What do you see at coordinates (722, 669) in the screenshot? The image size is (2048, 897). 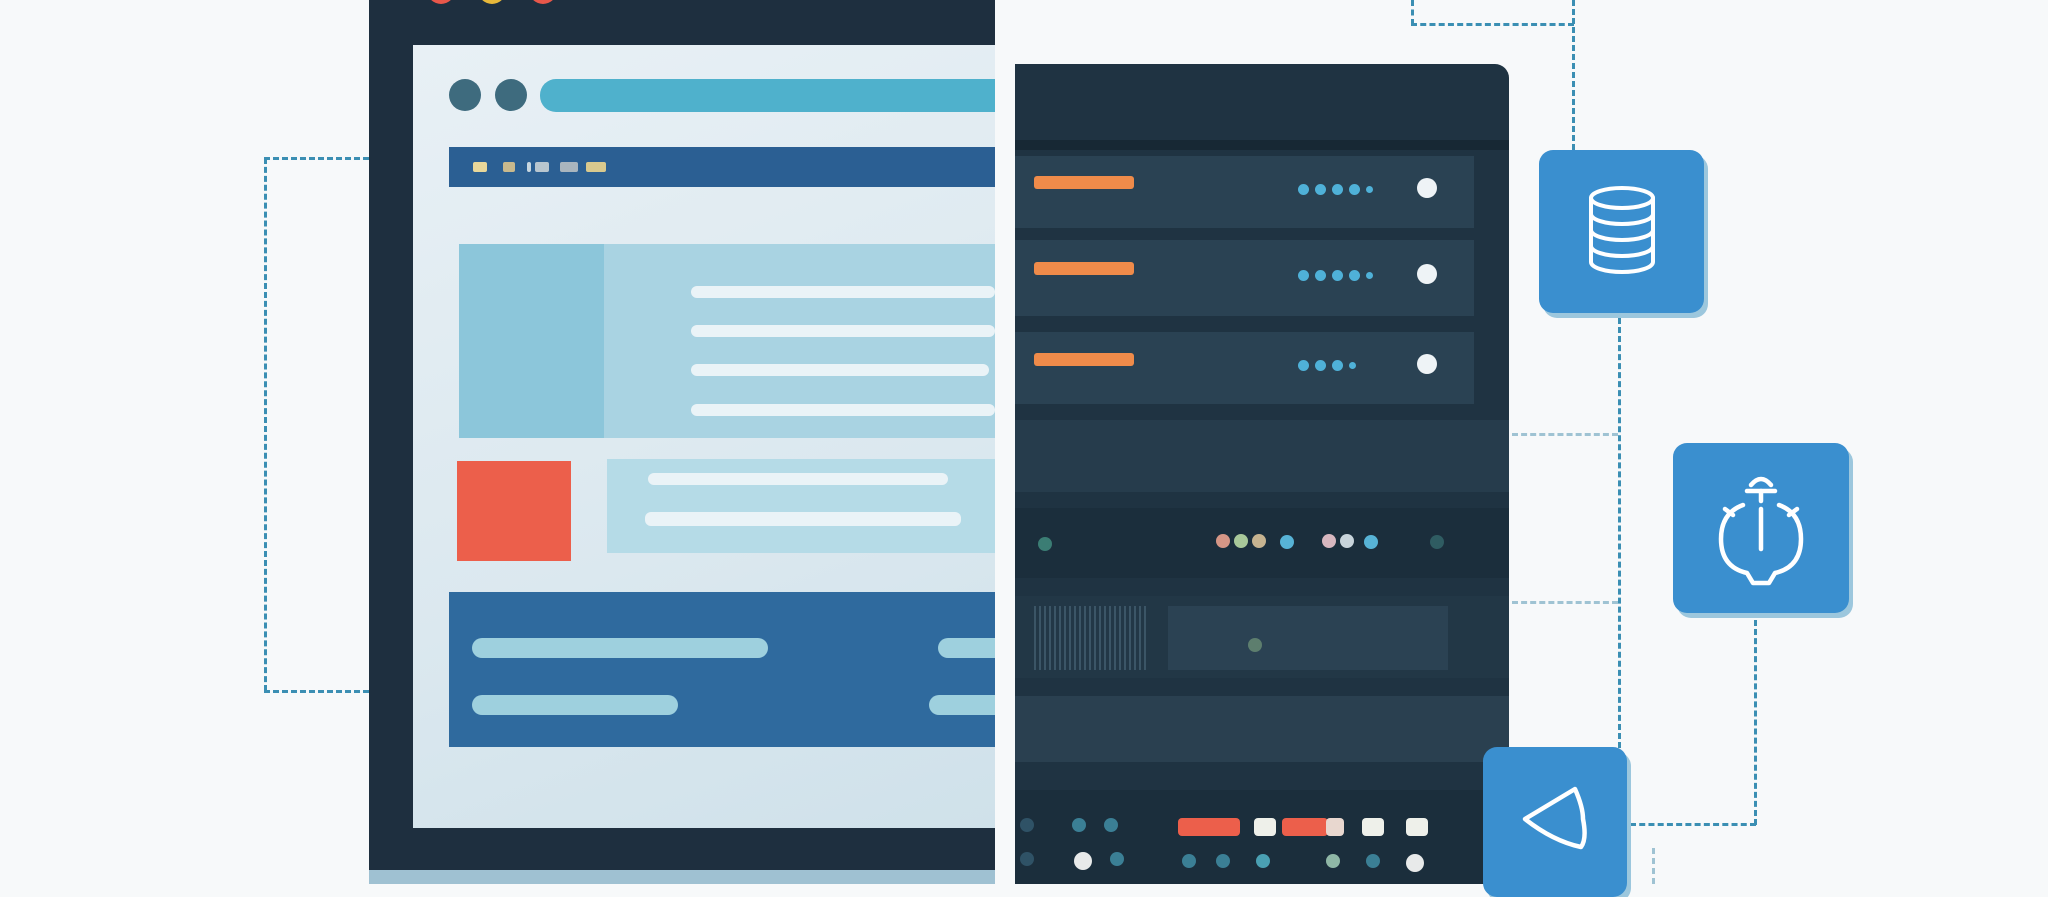 I see `footer-panel` at bounding box center [722, 669].